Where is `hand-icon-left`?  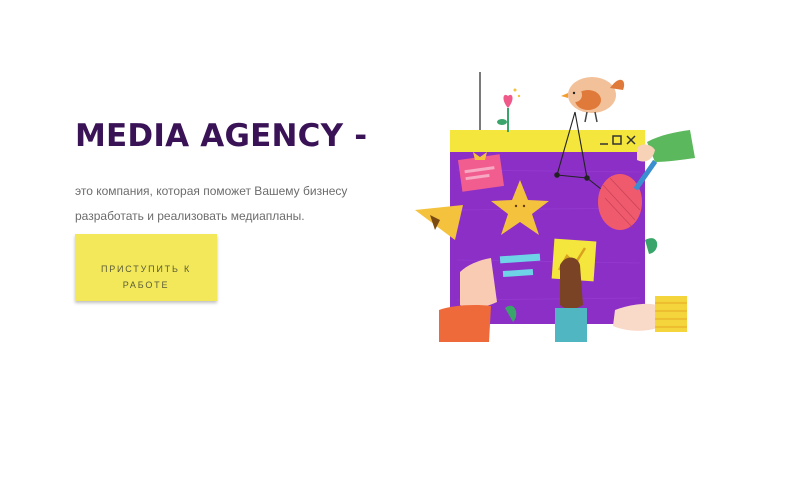
hand-icon-left is located at coordinates (468, 300).